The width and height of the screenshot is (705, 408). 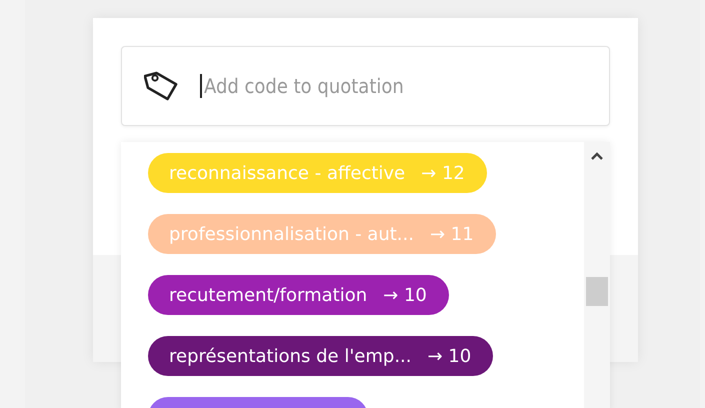 I want to click on scroll-up-icon, so click(x=597, y=156).